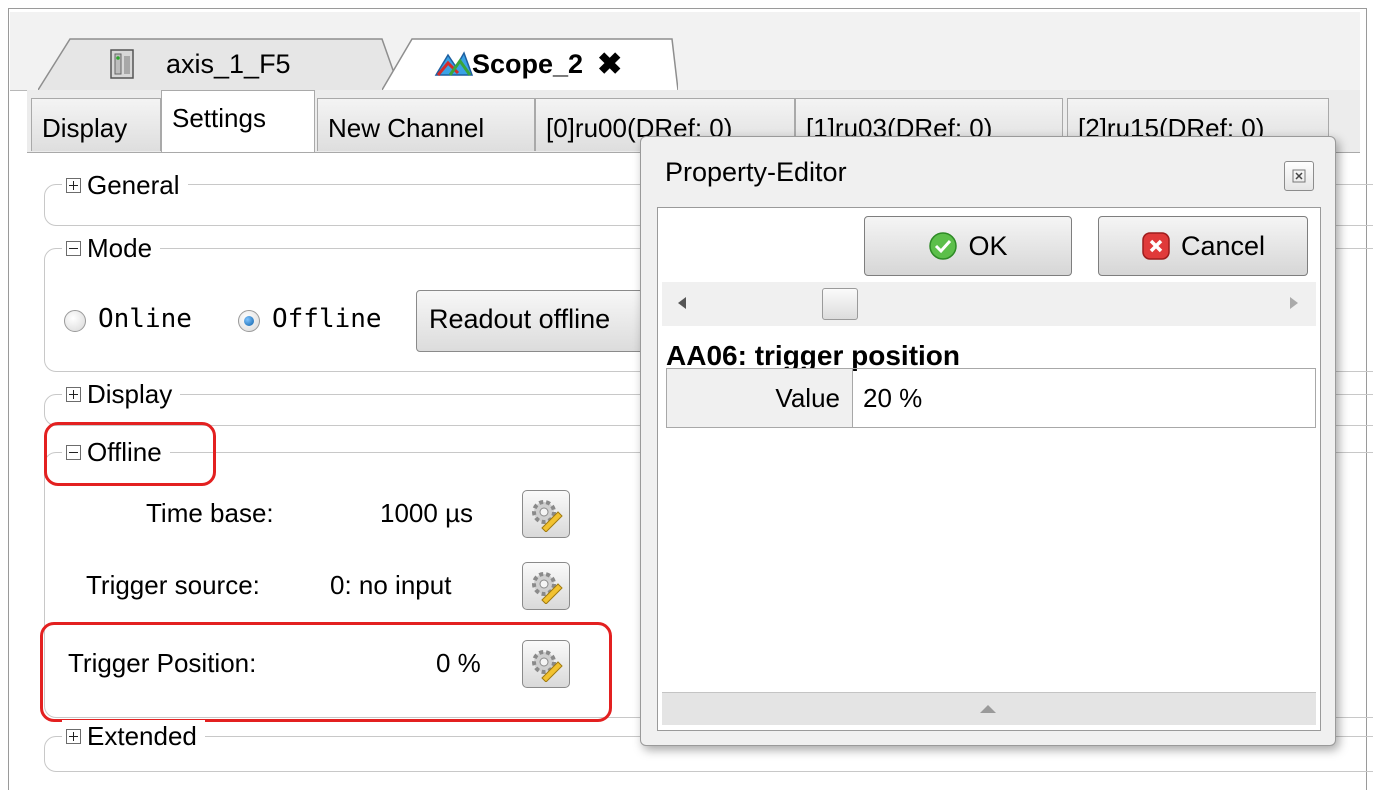  What do you see at coordinates (173, 585) in the screenshot?
I see `trigger-source-label: Trigger source:` at bounding box center [173, 585].